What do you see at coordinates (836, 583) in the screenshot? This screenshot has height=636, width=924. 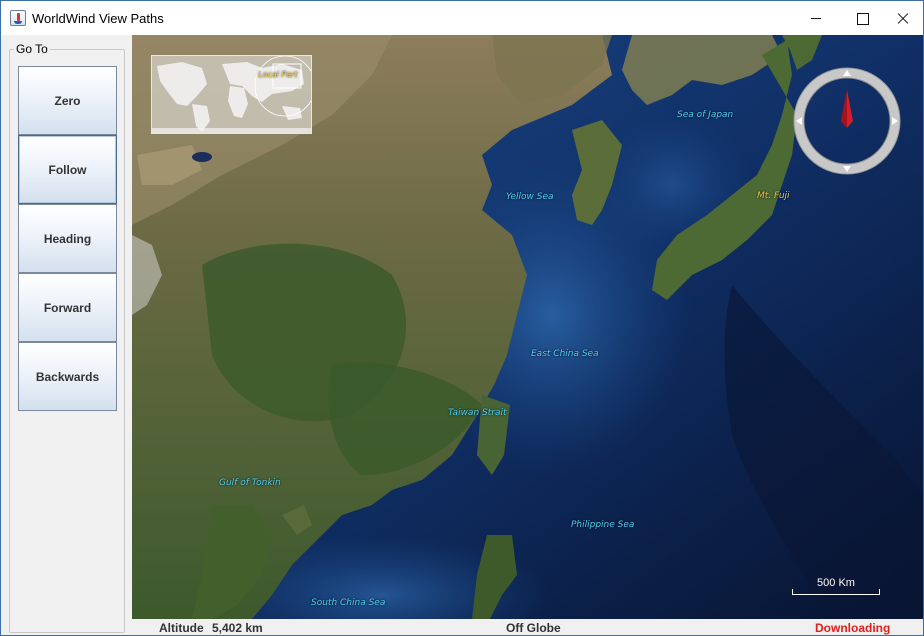 I see `scale-label: 500 Km` at bounding box center [836, 583].